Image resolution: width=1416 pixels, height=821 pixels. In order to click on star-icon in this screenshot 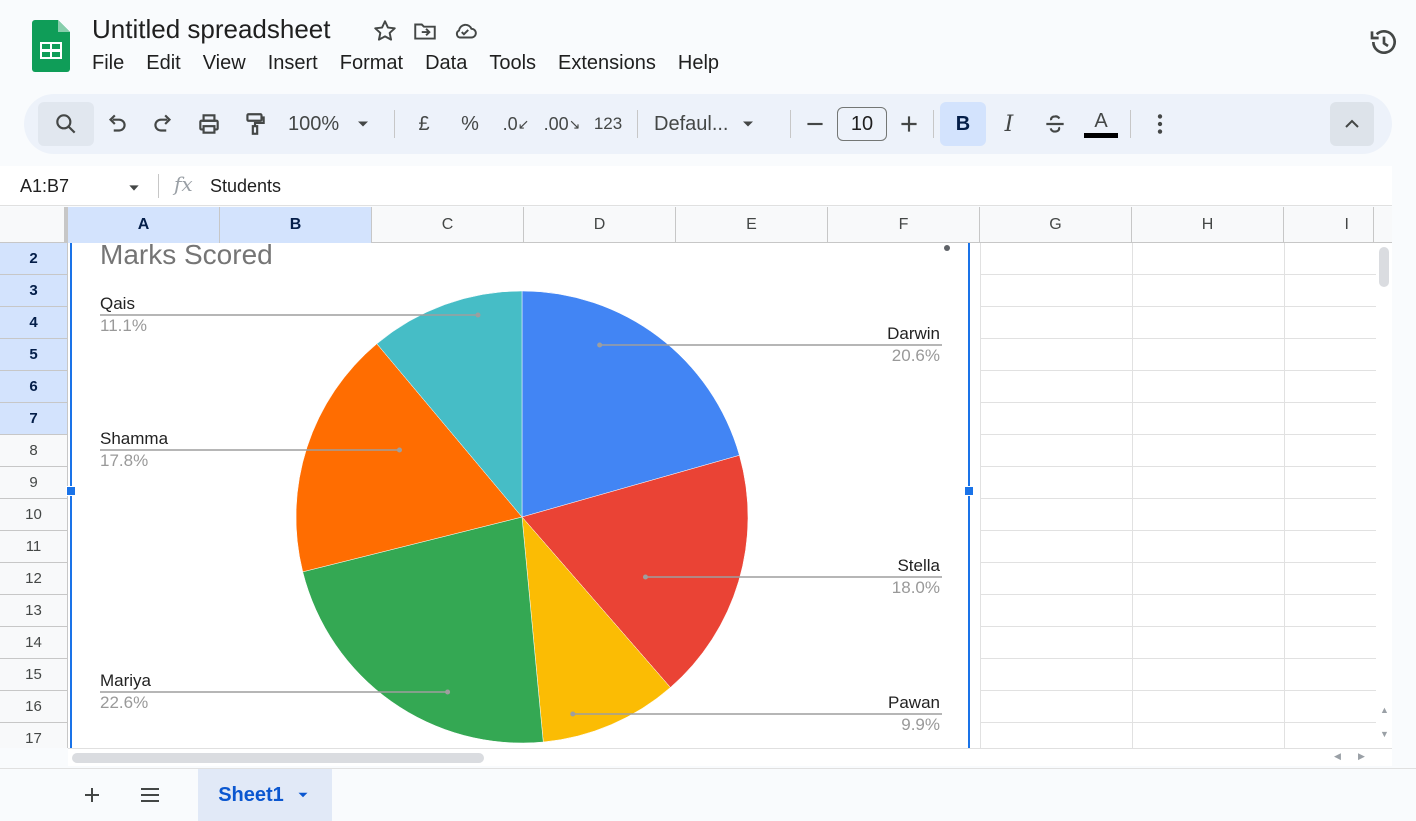, I will do `click(385, 31)`.